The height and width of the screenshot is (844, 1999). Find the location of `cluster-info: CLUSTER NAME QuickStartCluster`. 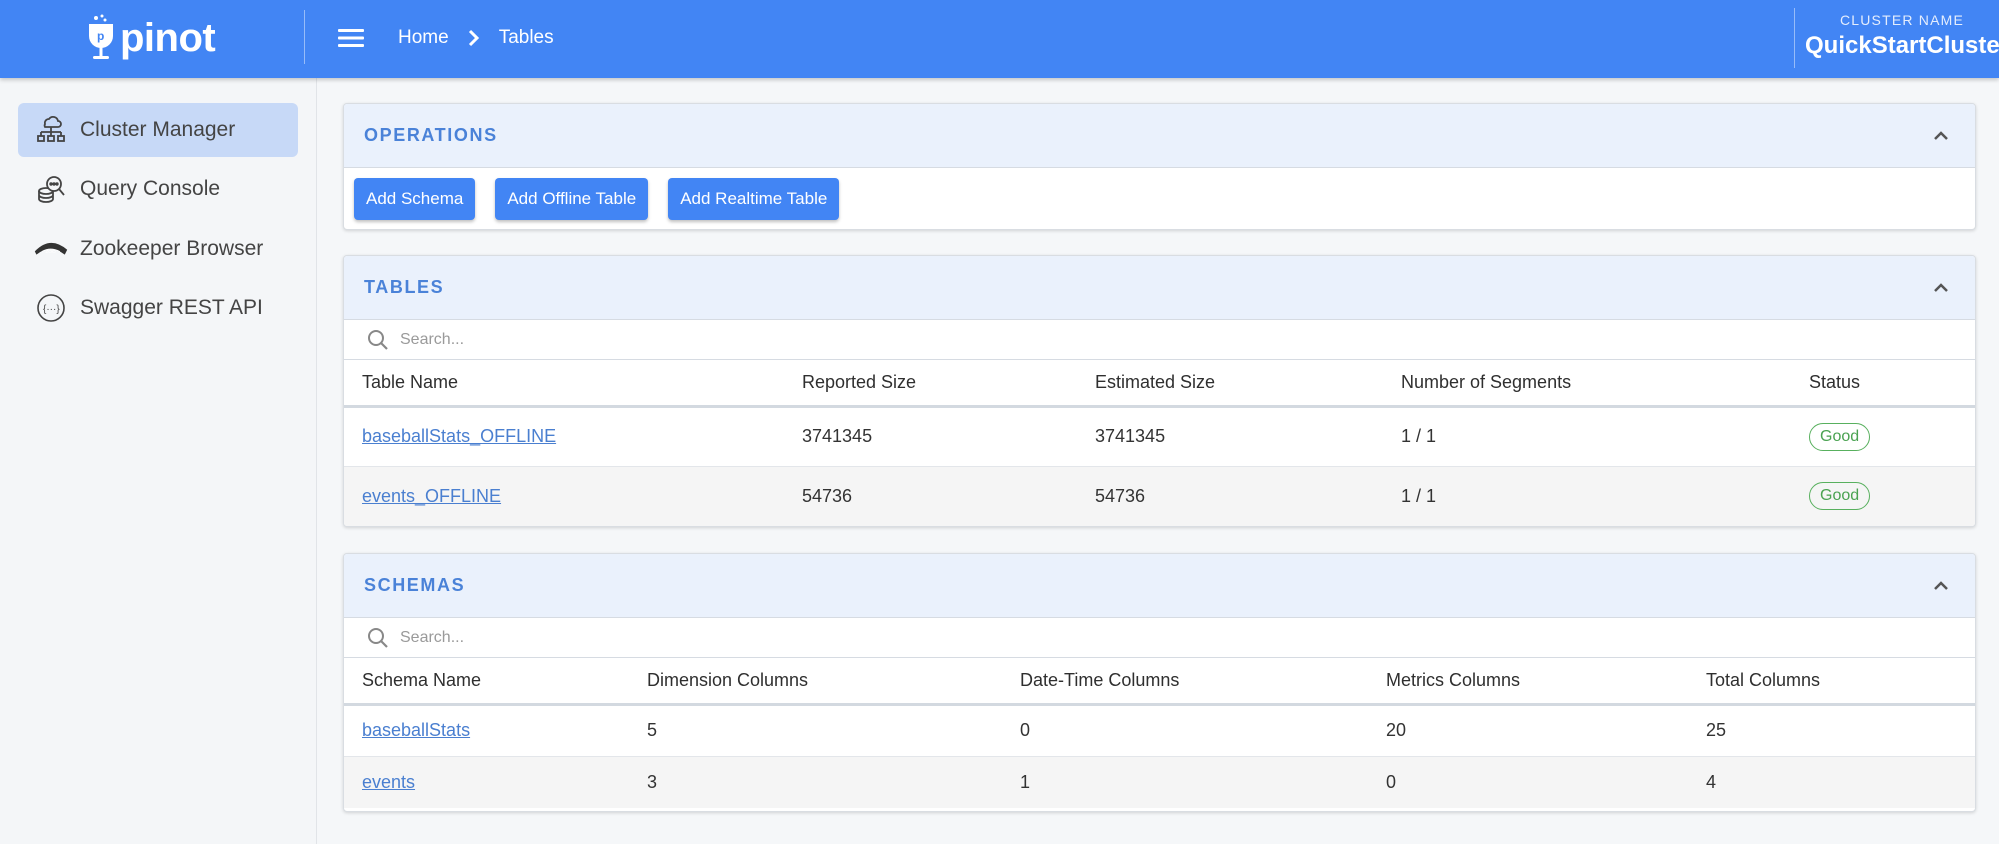

cluster-info: CLUSTER NAME QuickStartCluster is located at coordinates (1896, 38).